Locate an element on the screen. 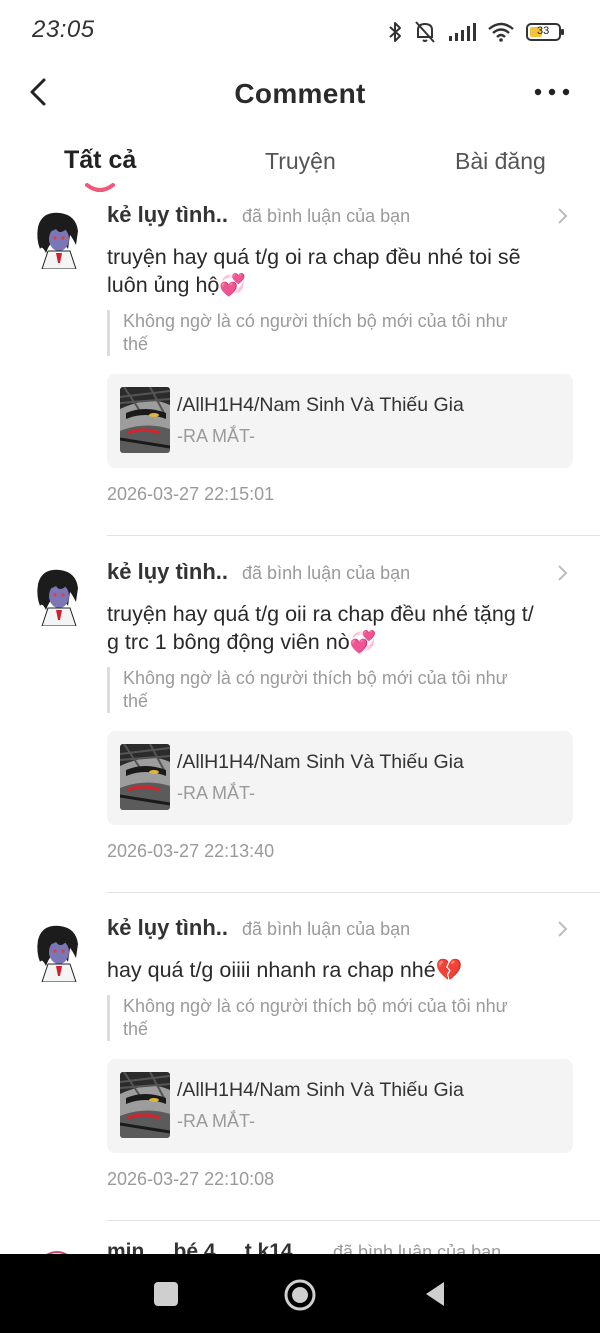  comment-timestamp: 2026-03-27 22:15:01 is located at coordinates (191, 494).